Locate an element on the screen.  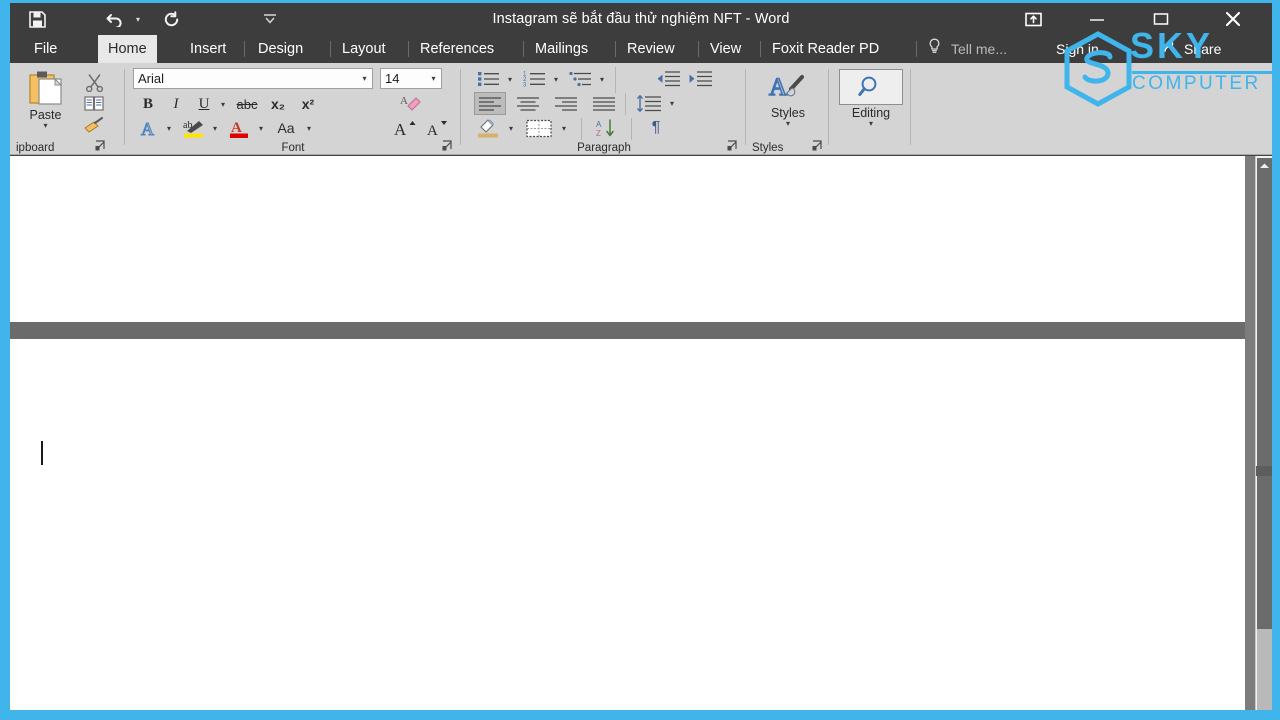
font-name-combo: Arial ▾ is located at coordinates (253, 78).